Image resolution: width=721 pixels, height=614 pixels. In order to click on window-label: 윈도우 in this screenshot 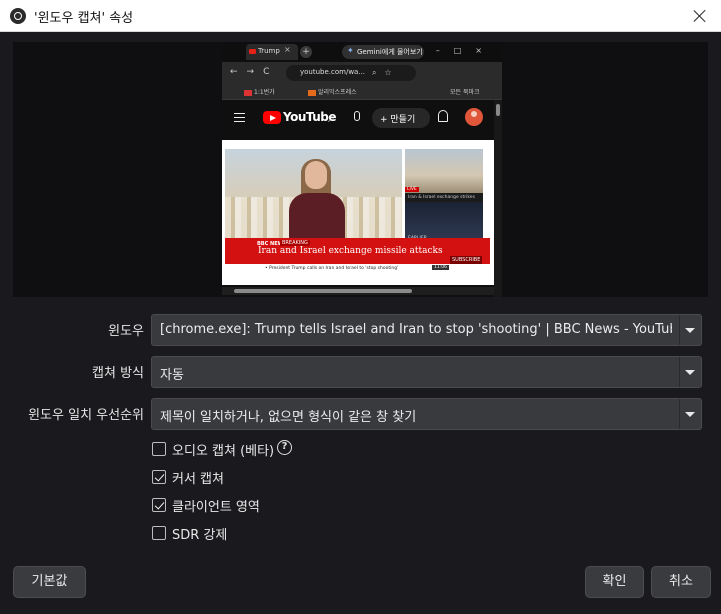, I will do `click(126, 331)`.